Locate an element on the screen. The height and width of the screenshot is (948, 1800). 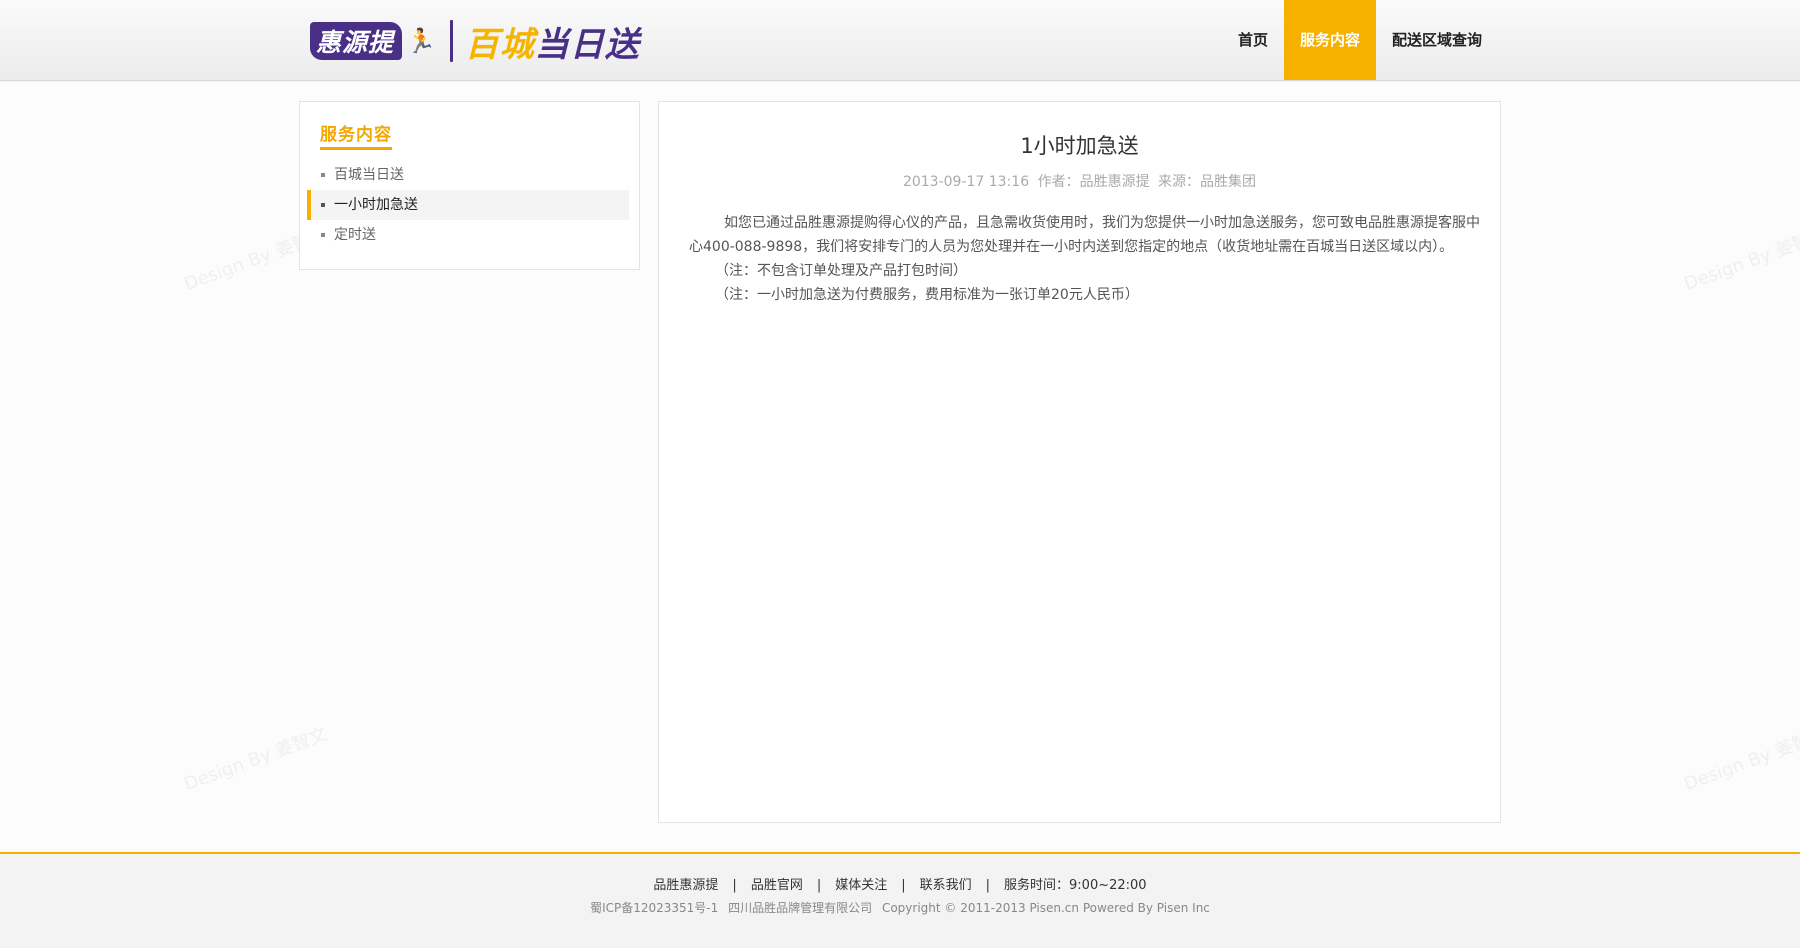
company-name: 四川品胜品牌管理有限公司 is located at coordinates (800, 908).